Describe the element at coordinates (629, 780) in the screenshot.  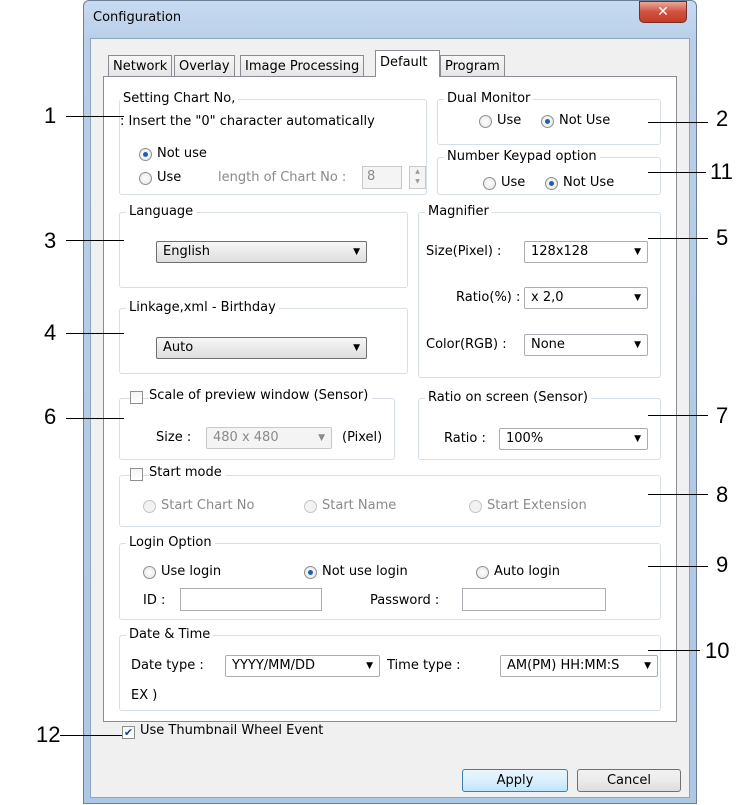
I see `cancel-button: Cancel` at that location.